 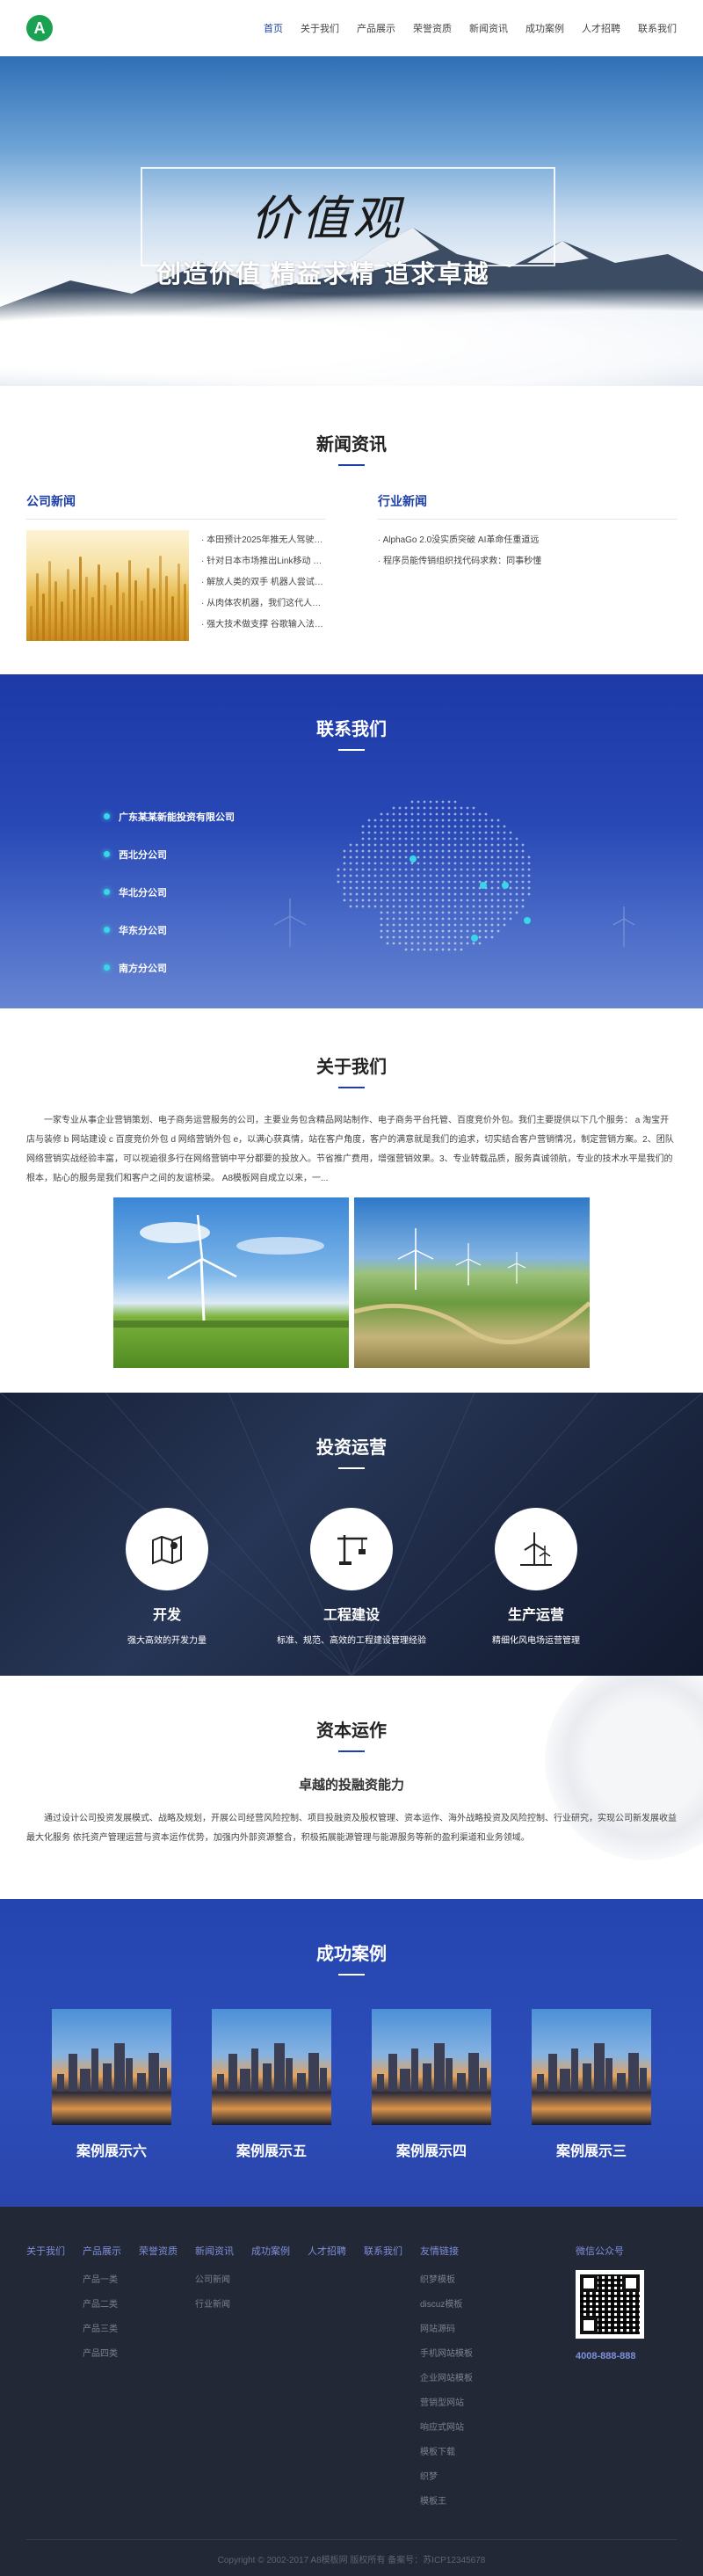 I want to click on footer-column: 荣誉资质, so click(x=159, y=2379).